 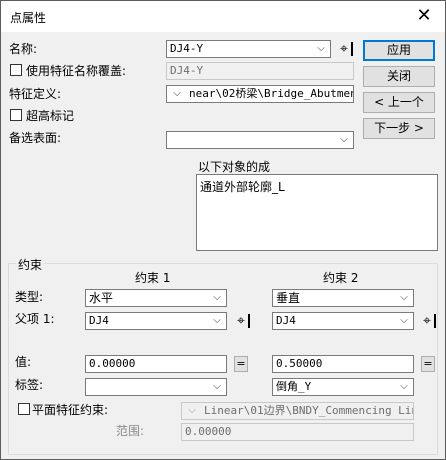 I want to click on constraints-group-title: 约束, so click(x=30, y=264).